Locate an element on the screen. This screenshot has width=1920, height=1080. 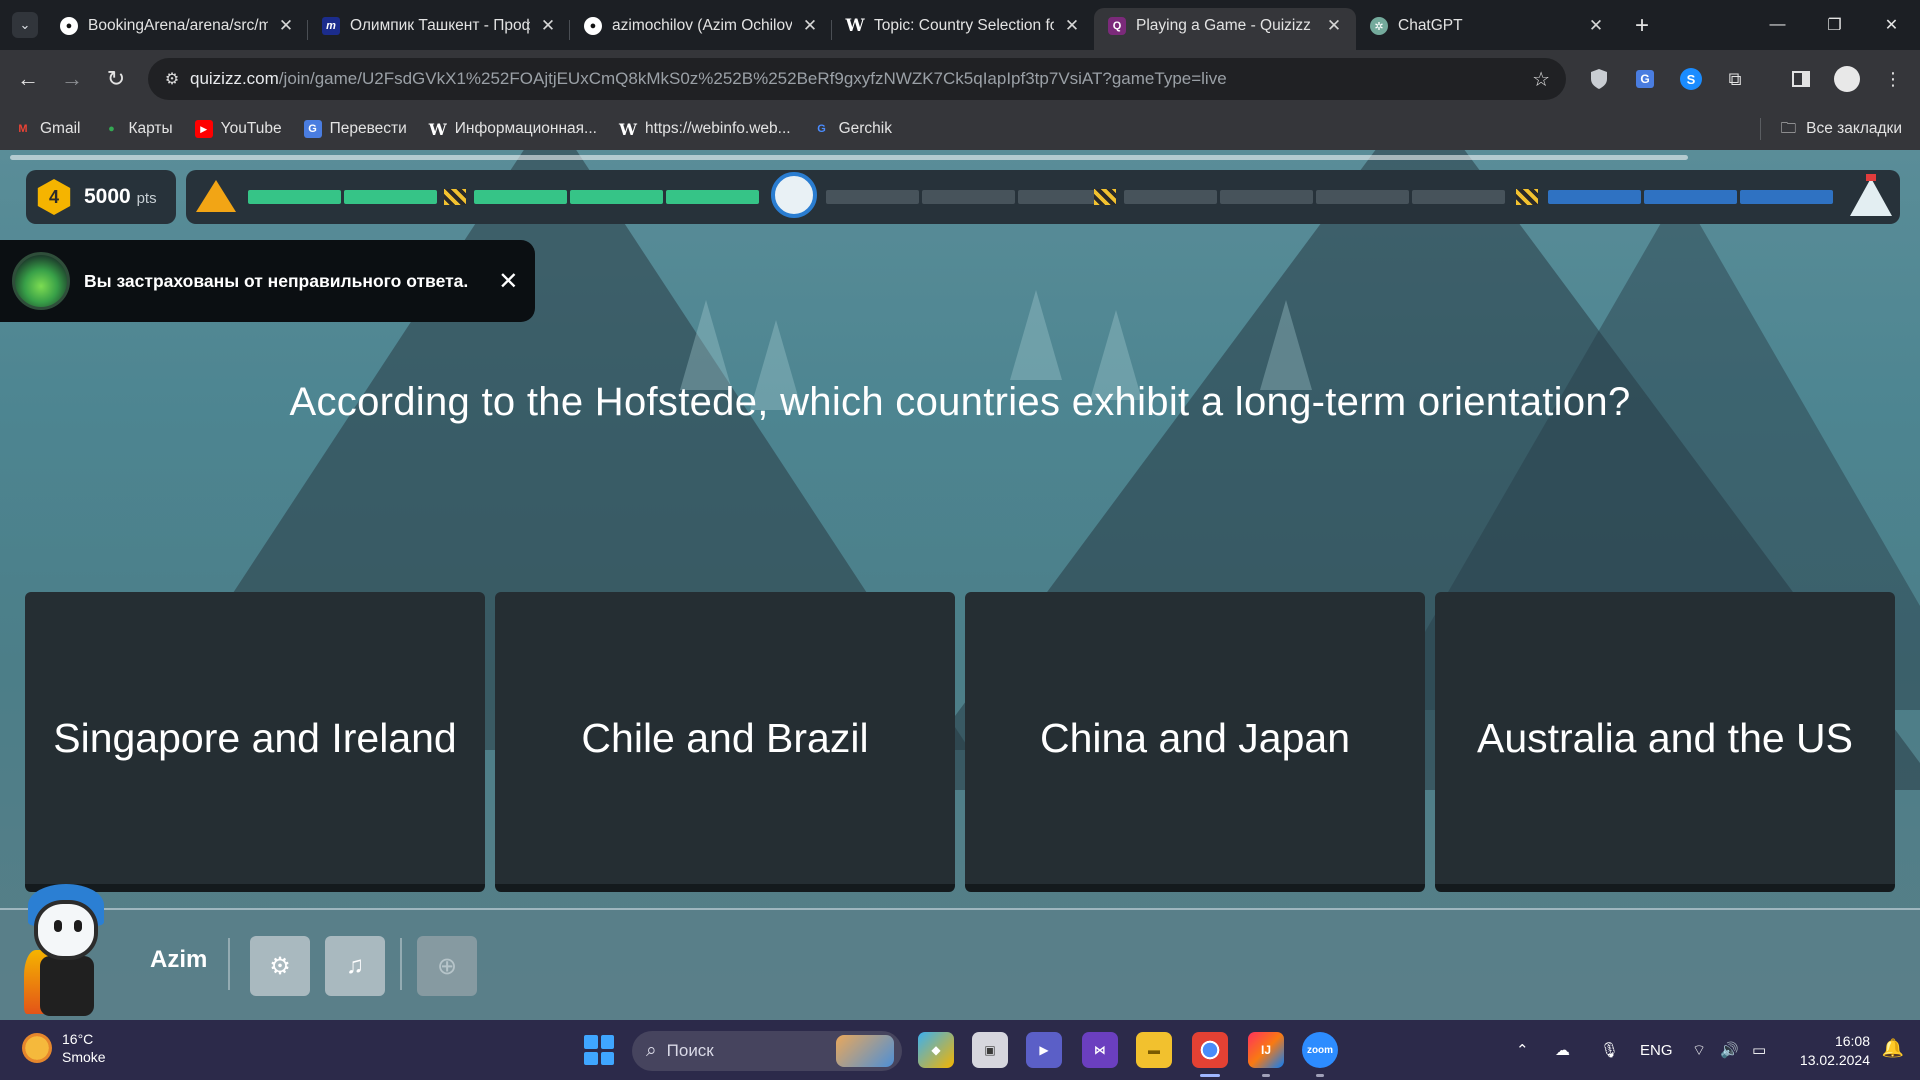
volume-icon: 🔊 is located at coordinates (1729, 1050).